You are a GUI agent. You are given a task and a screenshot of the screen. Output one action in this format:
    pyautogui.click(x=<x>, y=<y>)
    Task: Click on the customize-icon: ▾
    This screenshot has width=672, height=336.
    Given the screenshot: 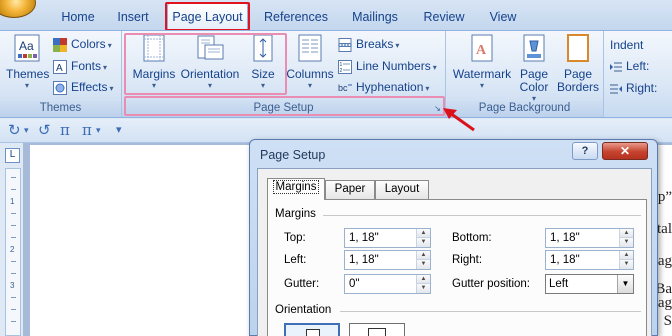 What is the action you would take?
    pyautogui.click(x=119, y=129)
    